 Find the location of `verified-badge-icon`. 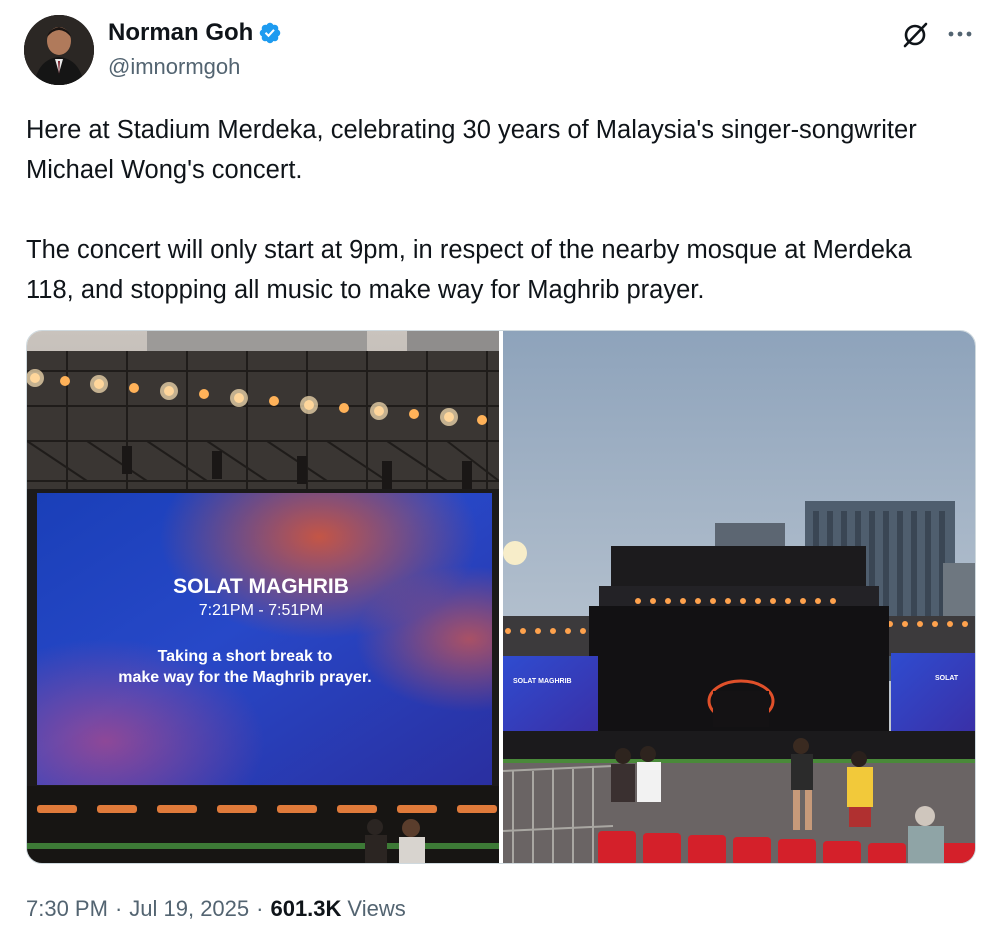

verified-badge-icon is located at coordinates (270, 33).